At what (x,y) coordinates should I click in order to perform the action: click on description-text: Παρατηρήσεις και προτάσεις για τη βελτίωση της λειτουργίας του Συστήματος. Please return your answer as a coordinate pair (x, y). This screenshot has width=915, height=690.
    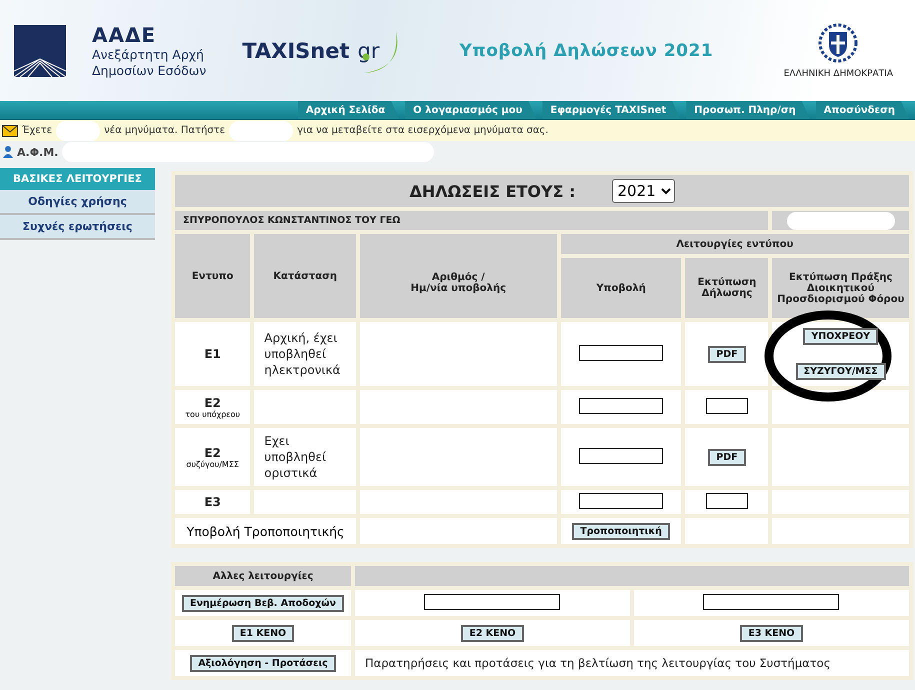
    Looking at the image, I should click on (597, 663).